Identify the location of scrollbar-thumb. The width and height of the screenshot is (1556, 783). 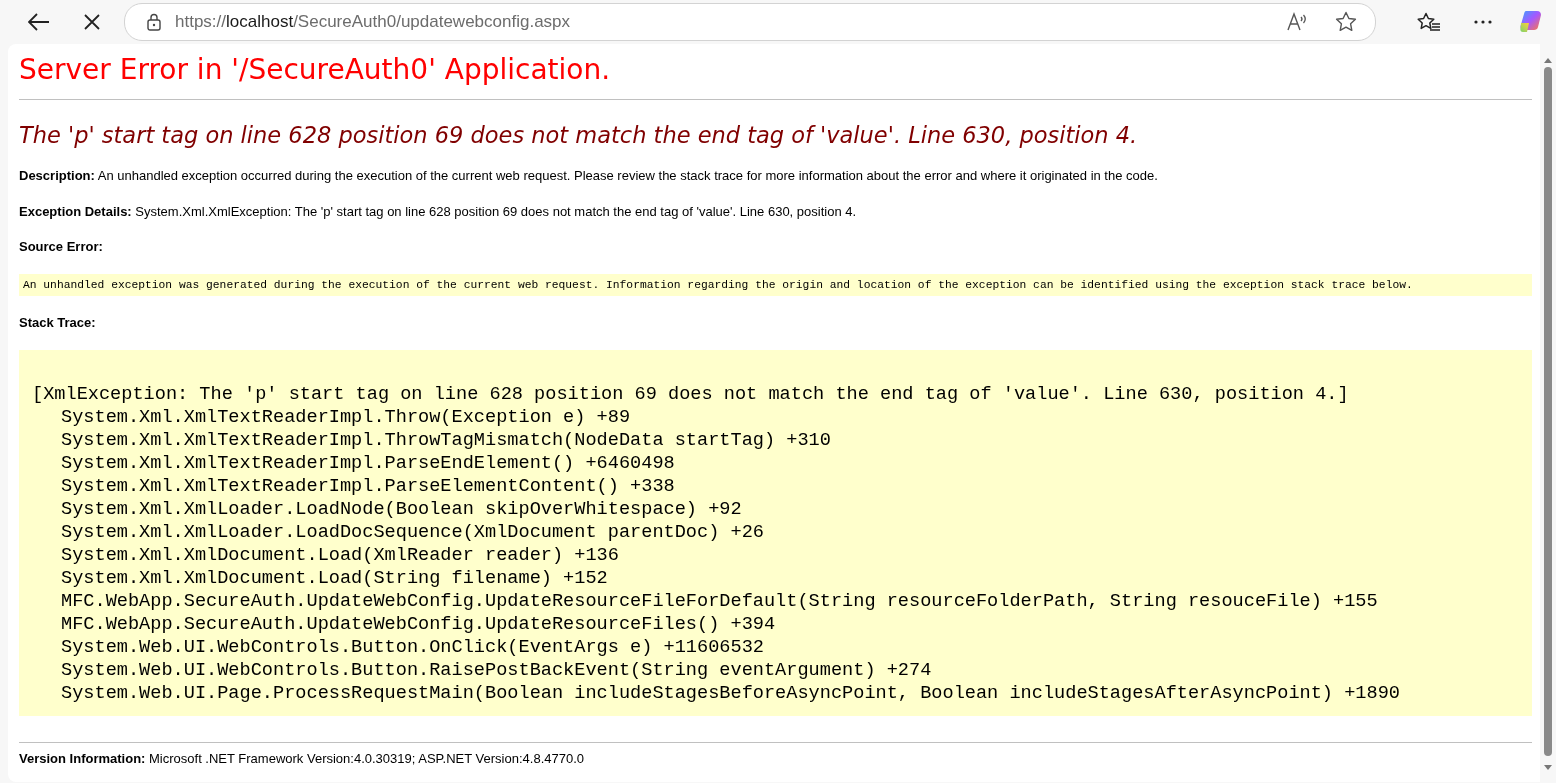
(1548, 411).